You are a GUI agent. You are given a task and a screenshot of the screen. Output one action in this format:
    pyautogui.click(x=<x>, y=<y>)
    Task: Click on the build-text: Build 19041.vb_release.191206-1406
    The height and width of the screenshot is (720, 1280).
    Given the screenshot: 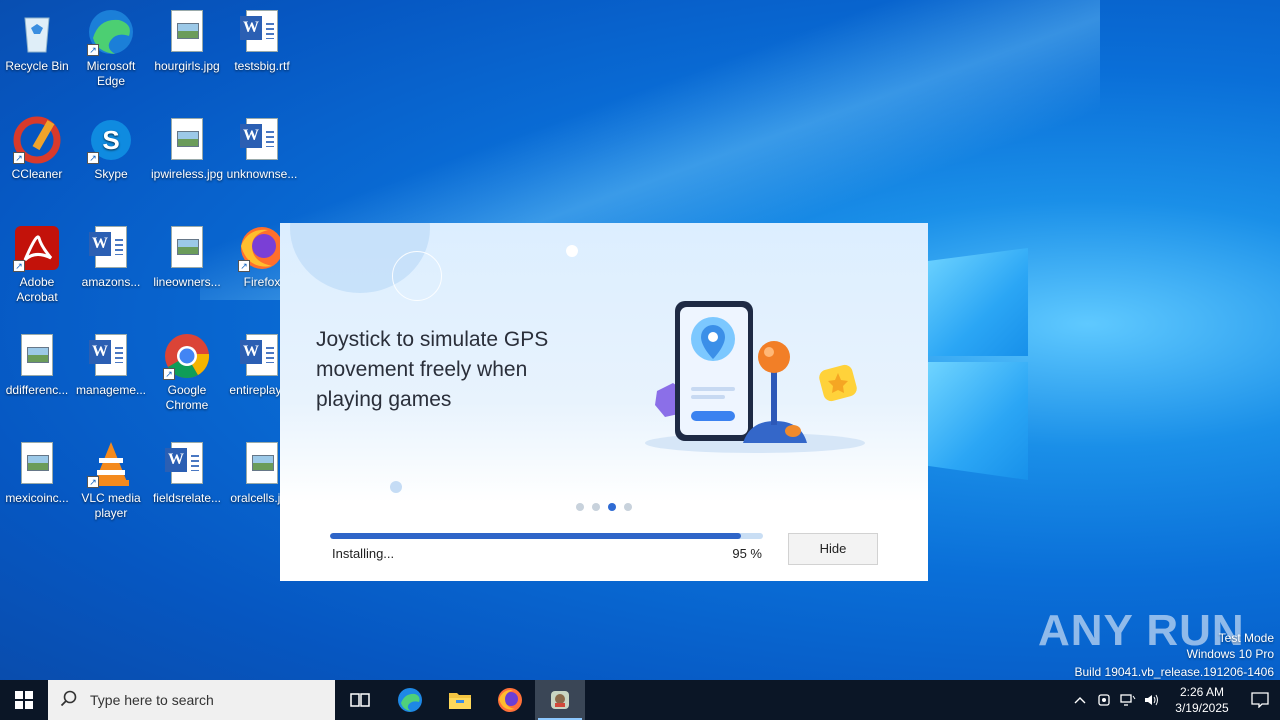 What is the action you would take?
    pyautogui.click(x=1174, y=672)
    